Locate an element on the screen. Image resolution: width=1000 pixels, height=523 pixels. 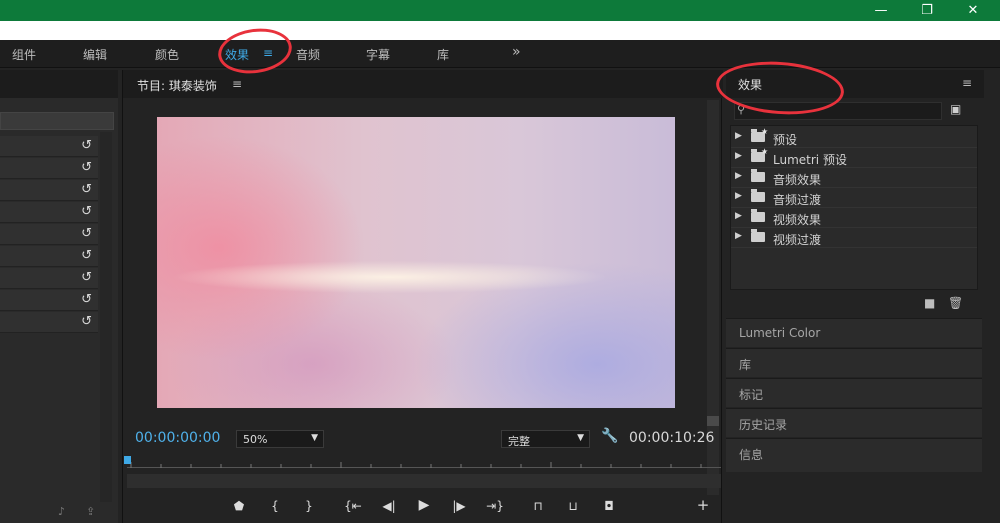
go-to-out-icon: ⇥} is located at coordinates (495, 506).